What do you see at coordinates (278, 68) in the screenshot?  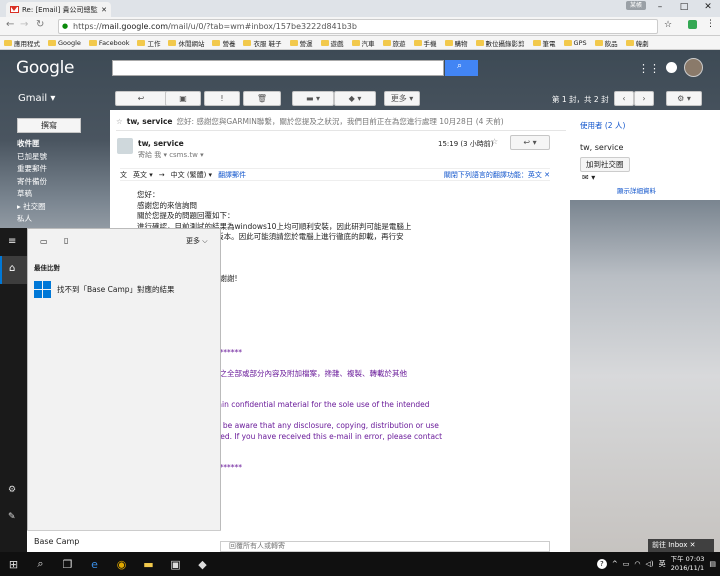 I see `mail-search-input` at bounding box center [278, 68].